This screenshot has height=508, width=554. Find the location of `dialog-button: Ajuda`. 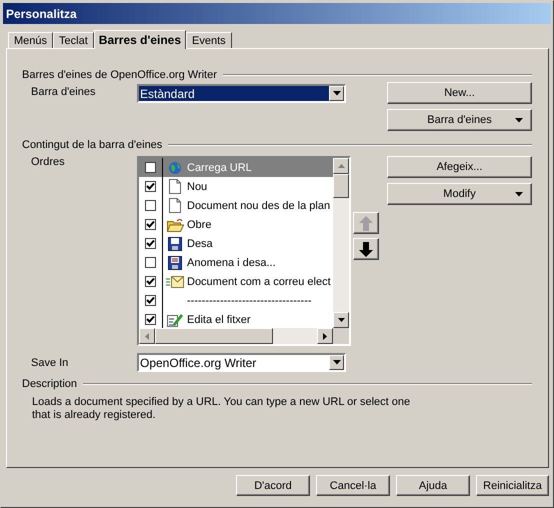

dialog-button: Ajuda is located at coordinates (433, 485).